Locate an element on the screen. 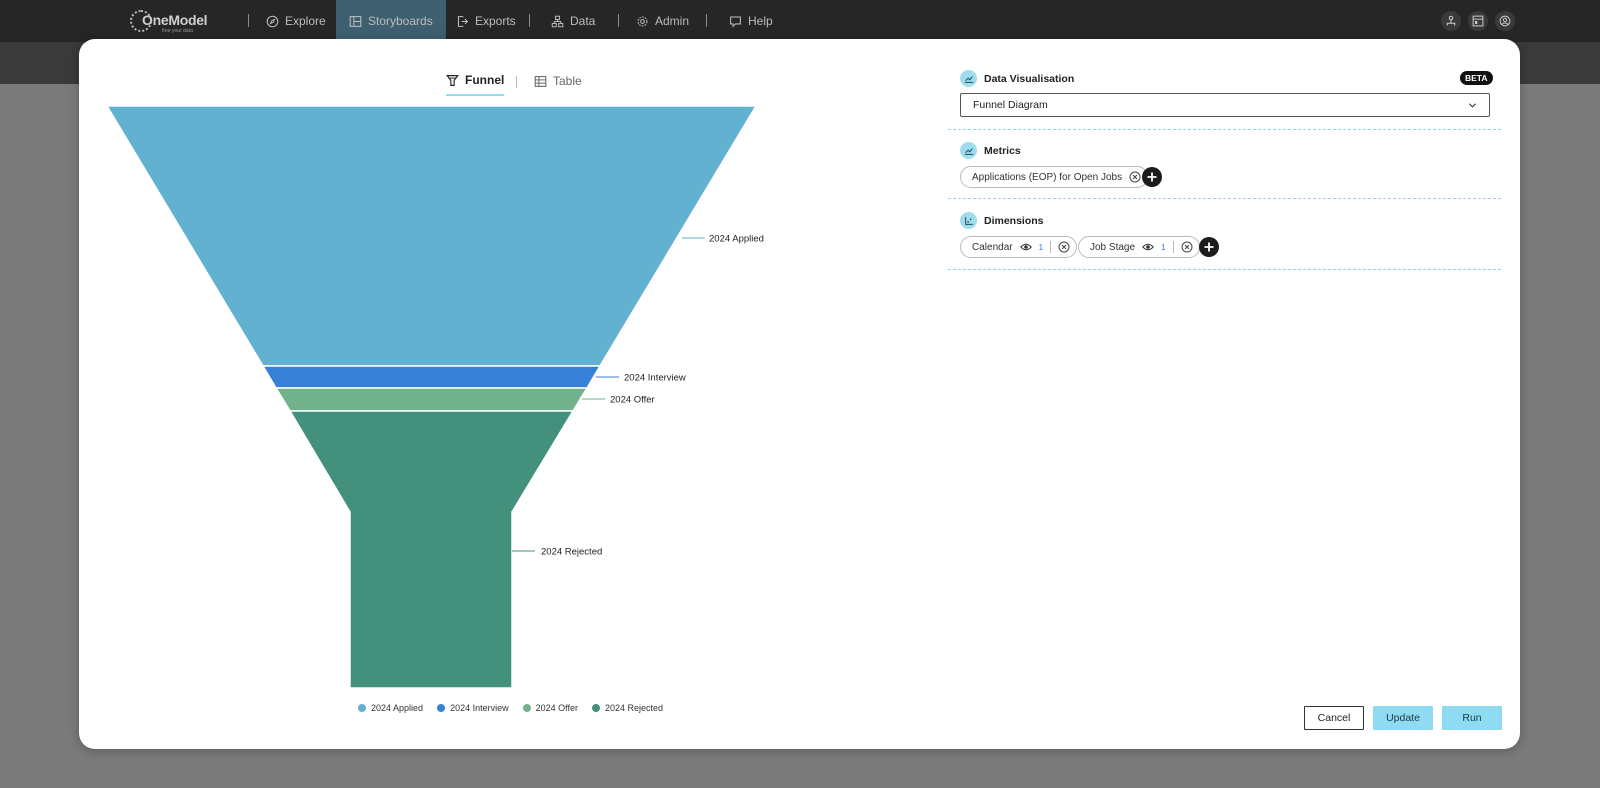 Image resolution: width=1600 pixels, height=788 pixels. metrics-header: Metrics is located at coordinates (990, 150).